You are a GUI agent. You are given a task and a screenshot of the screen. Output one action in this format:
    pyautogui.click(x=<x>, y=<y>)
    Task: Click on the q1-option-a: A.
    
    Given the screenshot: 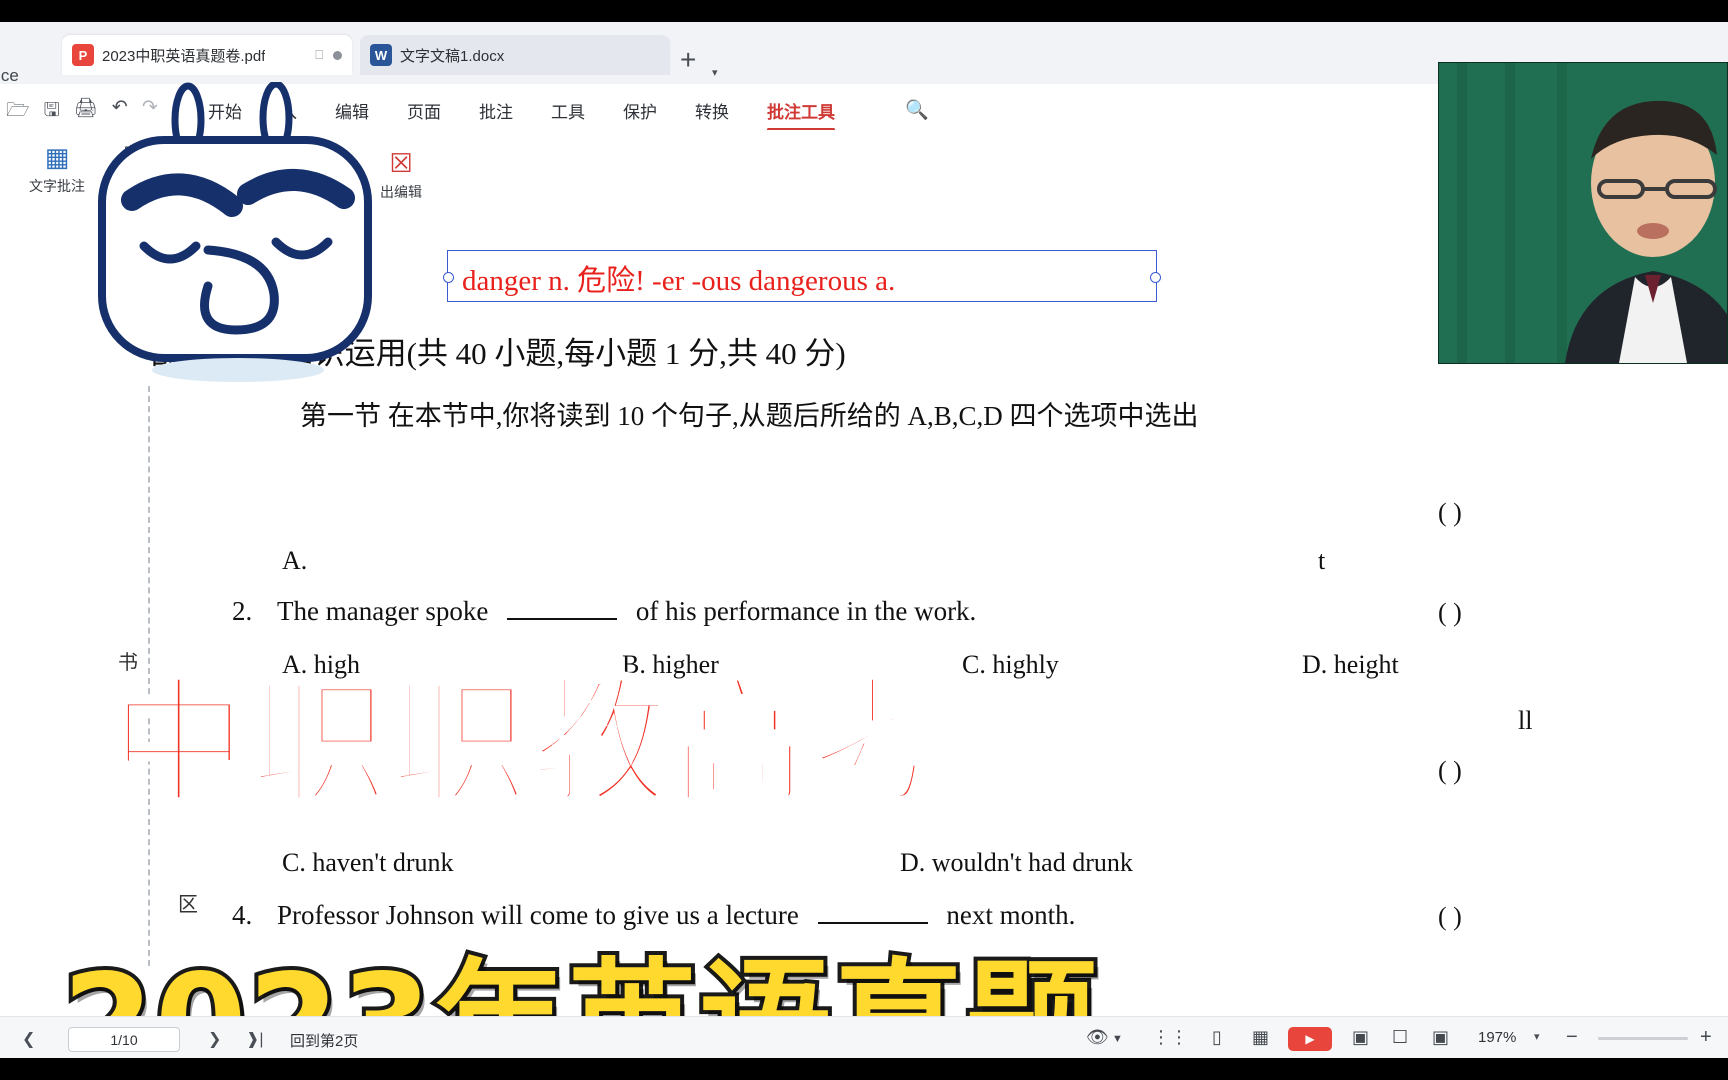 What is the action you would take?
    pyautogui.click(x=295, y=560)
    